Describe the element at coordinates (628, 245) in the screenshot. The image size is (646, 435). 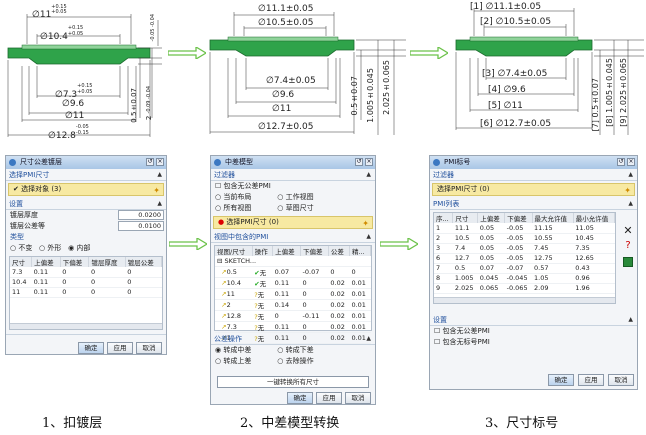
I see `help-icon: ?` at that location.